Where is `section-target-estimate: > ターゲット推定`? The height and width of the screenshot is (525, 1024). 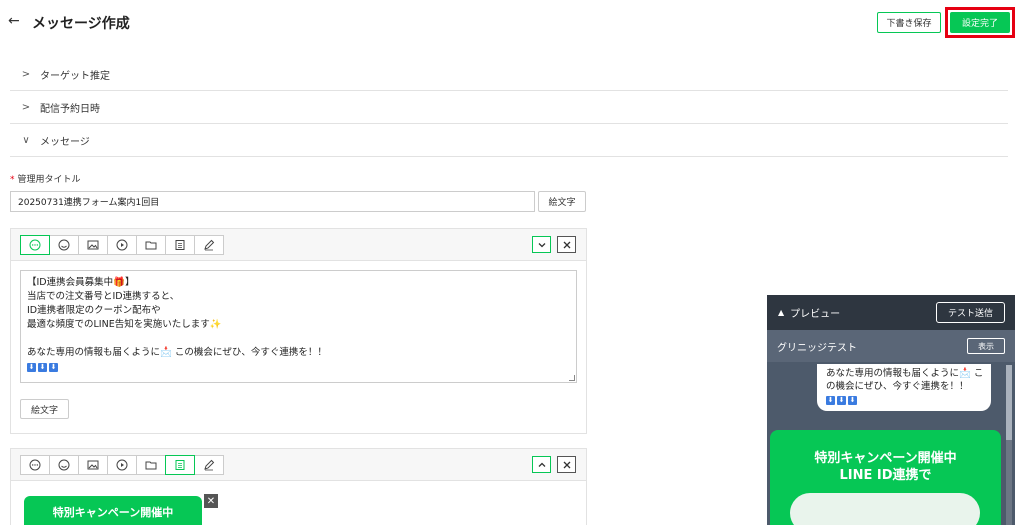
section-target-estimate: > ターゲット推定 is located at coordinates (509, 74).